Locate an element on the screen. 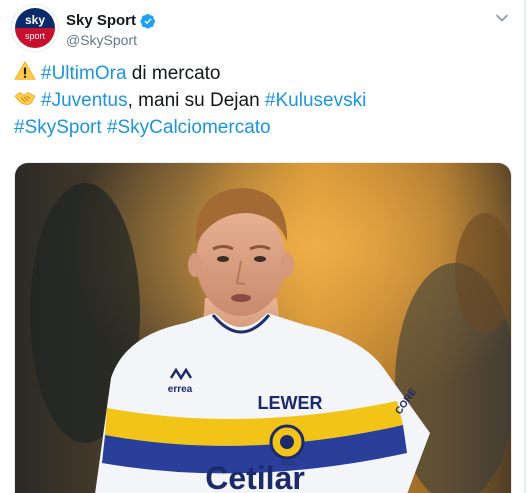 This screenshot has width=528, height=493. sky-sport-logo: sky sport is located at coordinates (35, 28).